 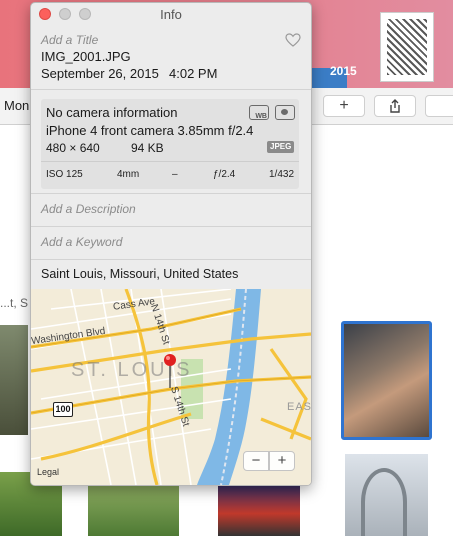 What do you see at coordinates (259, 112) in the screenshot?
I see `white-balance-icon: WB` at bounding box center [259, 112].